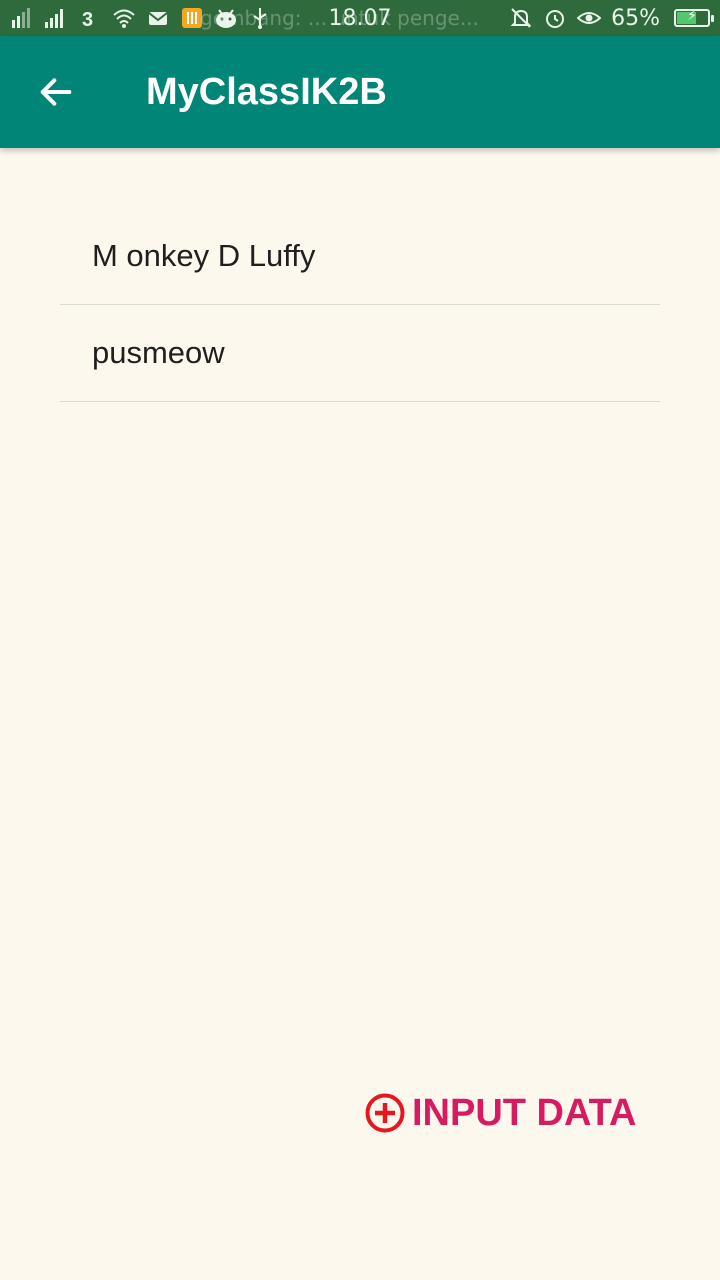 The height and width of the screenshot is (1280, 720). What do you see at coordinates (158, 18) in the screenshot?
I see `mail-icon` at bounding box center [158, 18].